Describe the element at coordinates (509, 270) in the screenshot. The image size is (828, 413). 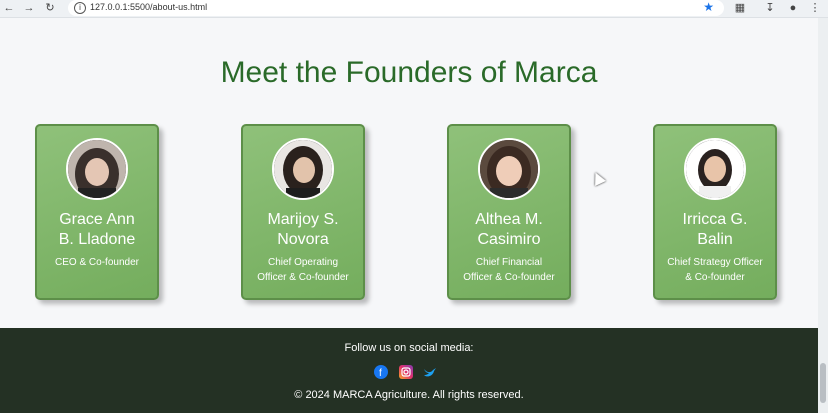
I see `founder-role: Chief Financial Officer & Co-founder` at that location.